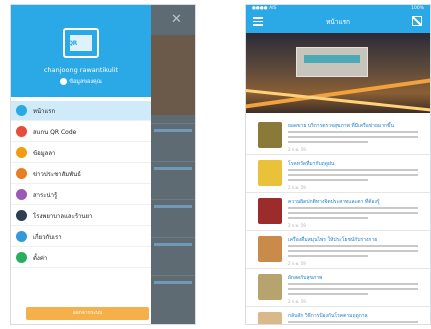  What do you see at coordinates (55, 132) in the screenshot?
I see `menu-item-label: สแกน QR Code` at bounding box center [55, 132].